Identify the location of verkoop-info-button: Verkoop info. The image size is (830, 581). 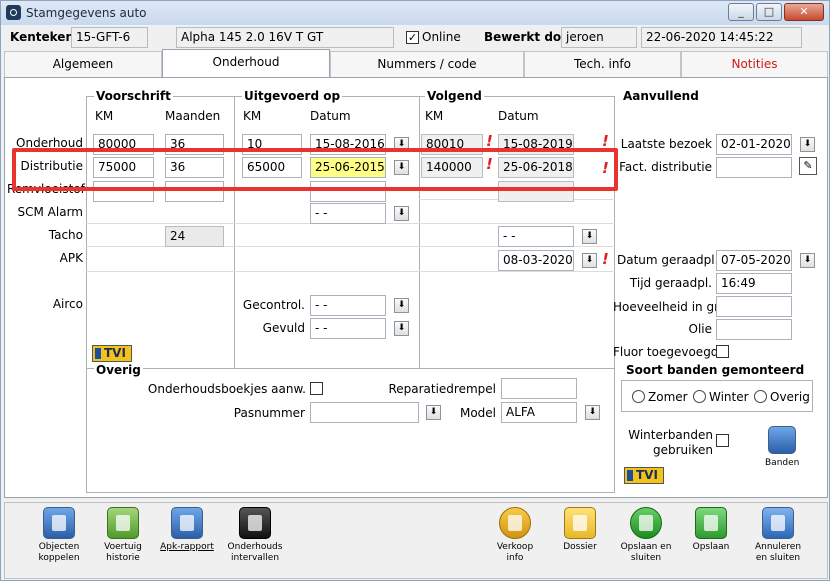
(515, 535).